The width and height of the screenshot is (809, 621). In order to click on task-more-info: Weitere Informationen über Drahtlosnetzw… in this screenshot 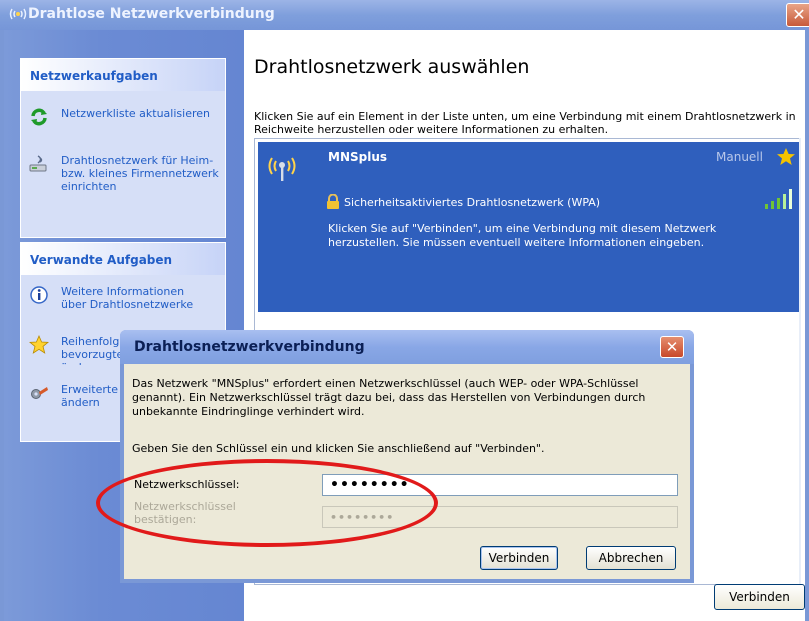, I will do `click(128, 300)`.